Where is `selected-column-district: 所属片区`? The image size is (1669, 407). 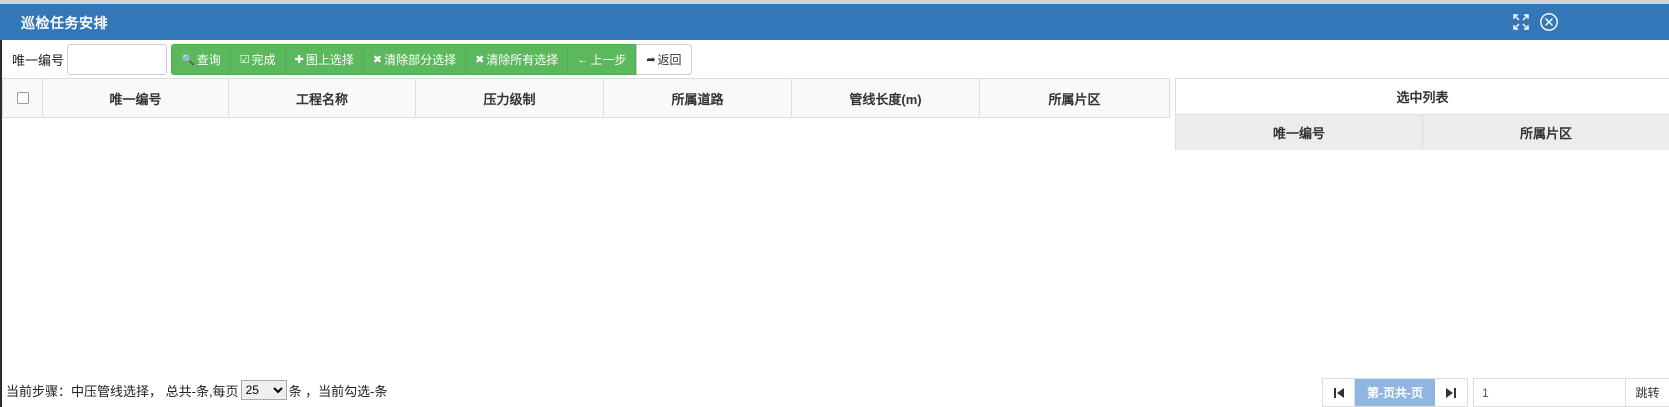 selected-column-district: 所属片区 is located at coordinates (1545, 133).